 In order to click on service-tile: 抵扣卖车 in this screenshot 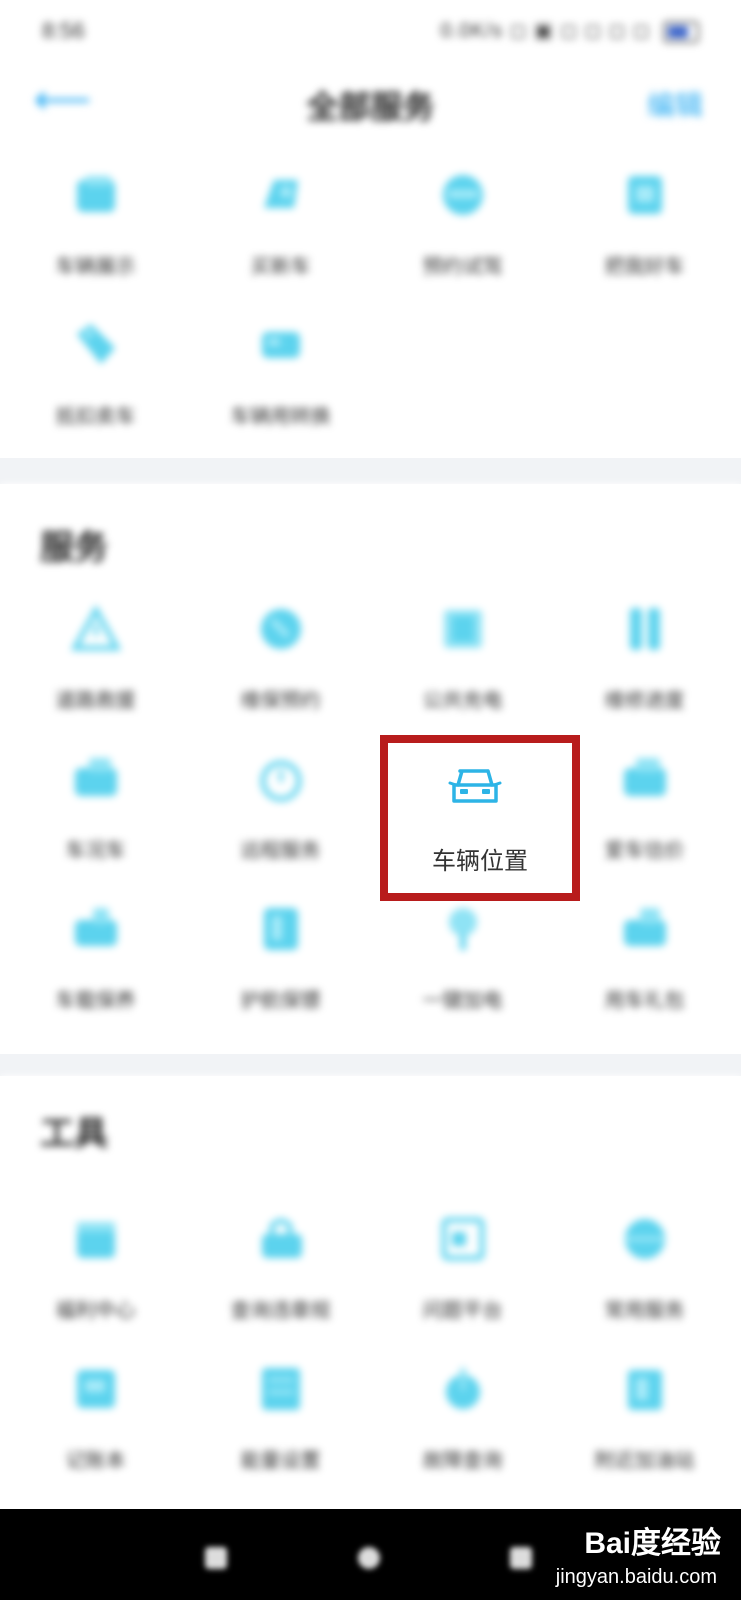, I will do `click(95, 373)`.